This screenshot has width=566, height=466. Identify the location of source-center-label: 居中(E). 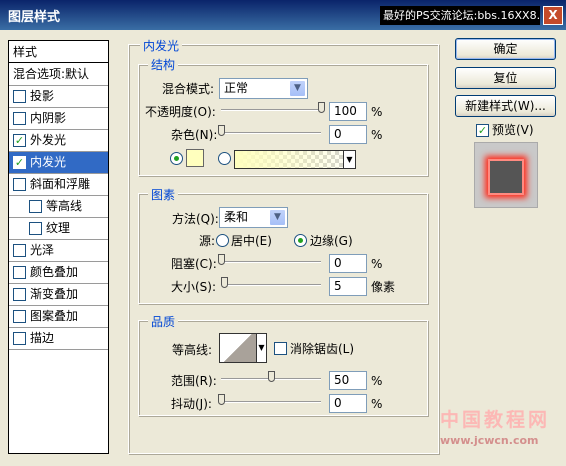
(251, 241).